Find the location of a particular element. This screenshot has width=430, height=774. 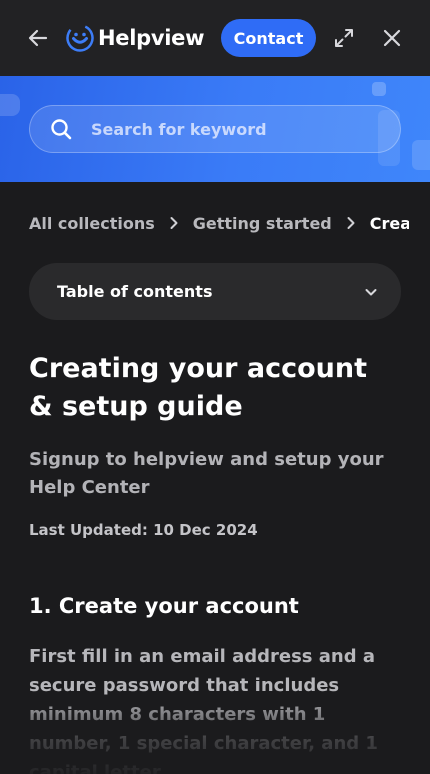

page-title-line-2: & setup guide is located at coordinates (136, 406).